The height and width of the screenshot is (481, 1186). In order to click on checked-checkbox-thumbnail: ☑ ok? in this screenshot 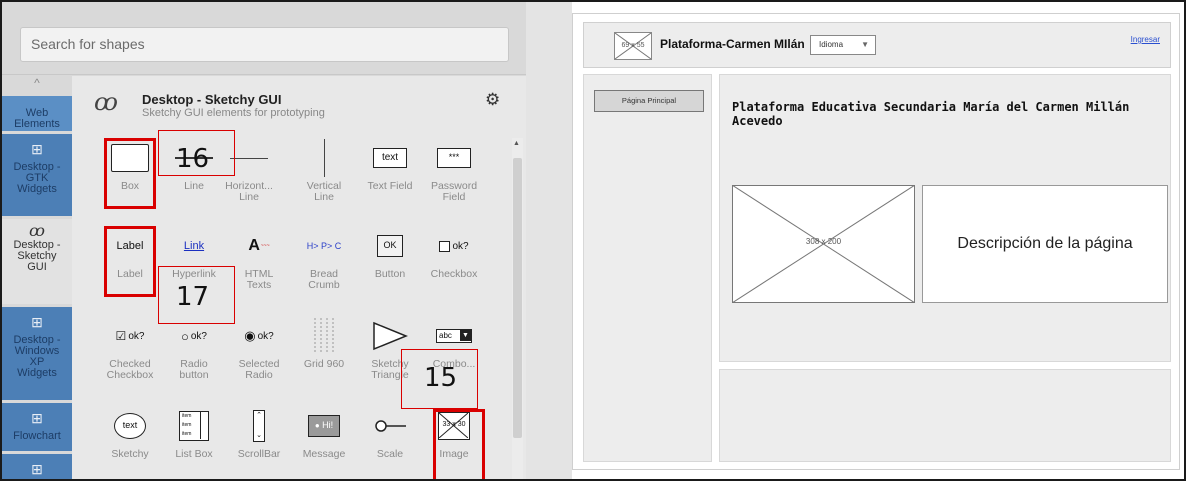, I will do `click(130, 336)`.